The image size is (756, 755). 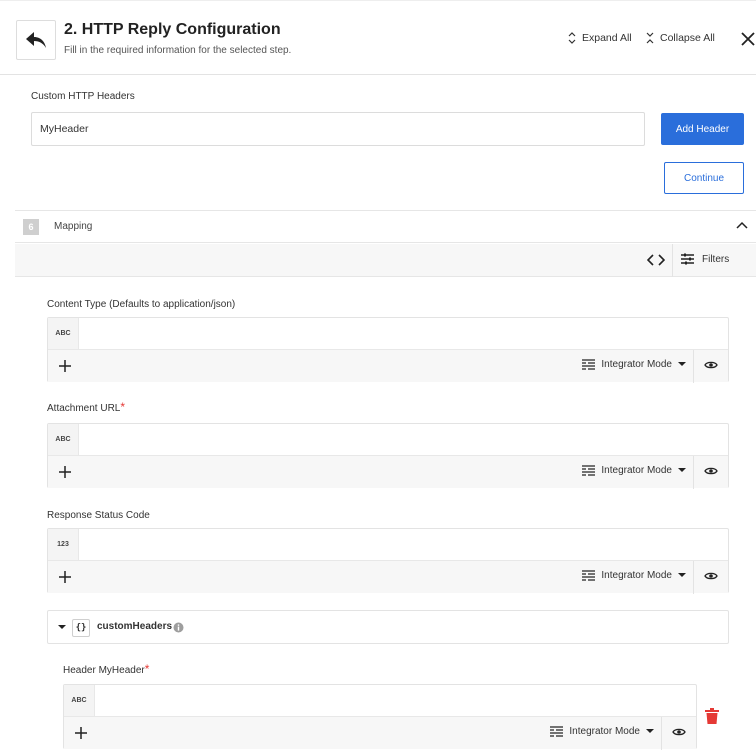 What do you see at coordinates (178, 627) in the screenshot?
I see `info-icon` at bounding box center [178, 627].